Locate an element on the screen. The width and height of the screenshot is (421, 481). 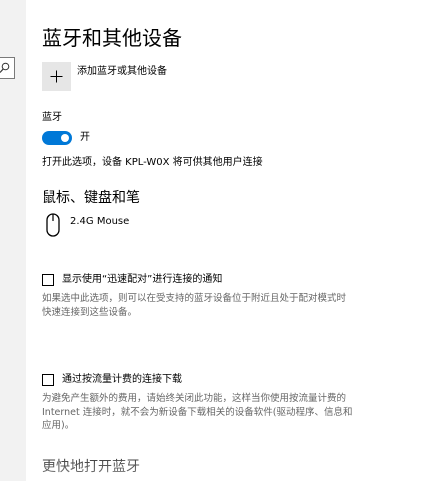
device-item: 2.4G Mouse is located at coordinates (87, 225).